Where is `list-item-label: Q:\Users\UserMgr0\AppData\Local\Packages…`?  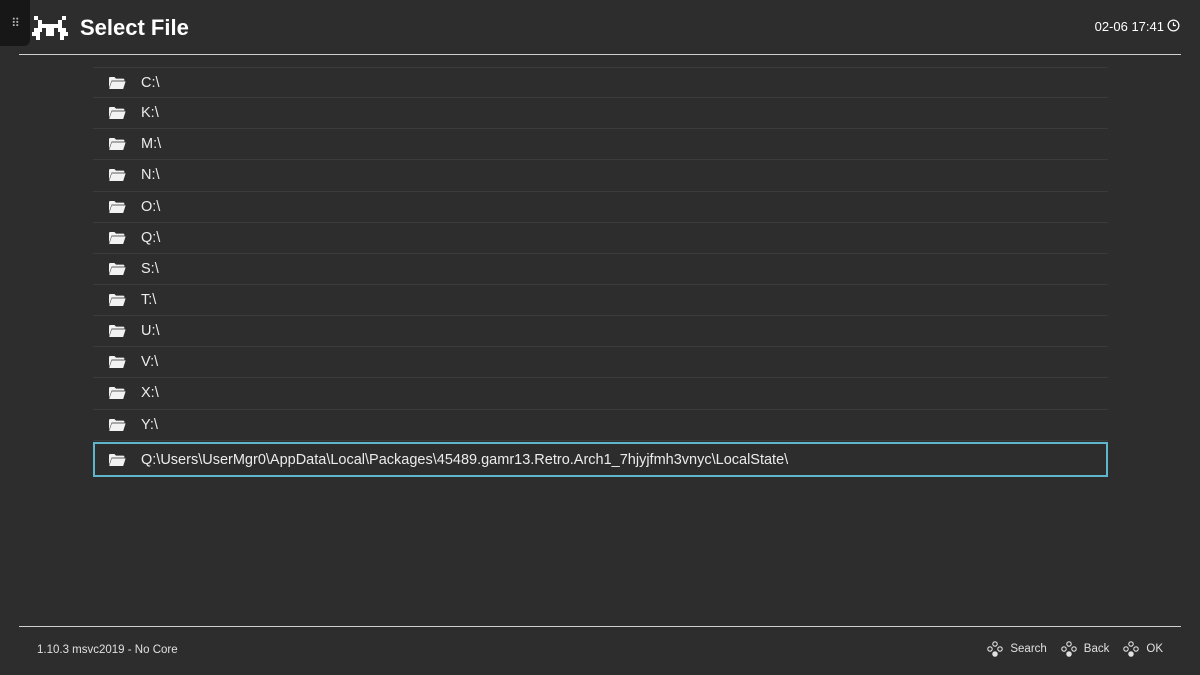 list-item-label: Q:\Users\UserMgr0\AppData\Local\Packages… is located at coordinates (465, 459).